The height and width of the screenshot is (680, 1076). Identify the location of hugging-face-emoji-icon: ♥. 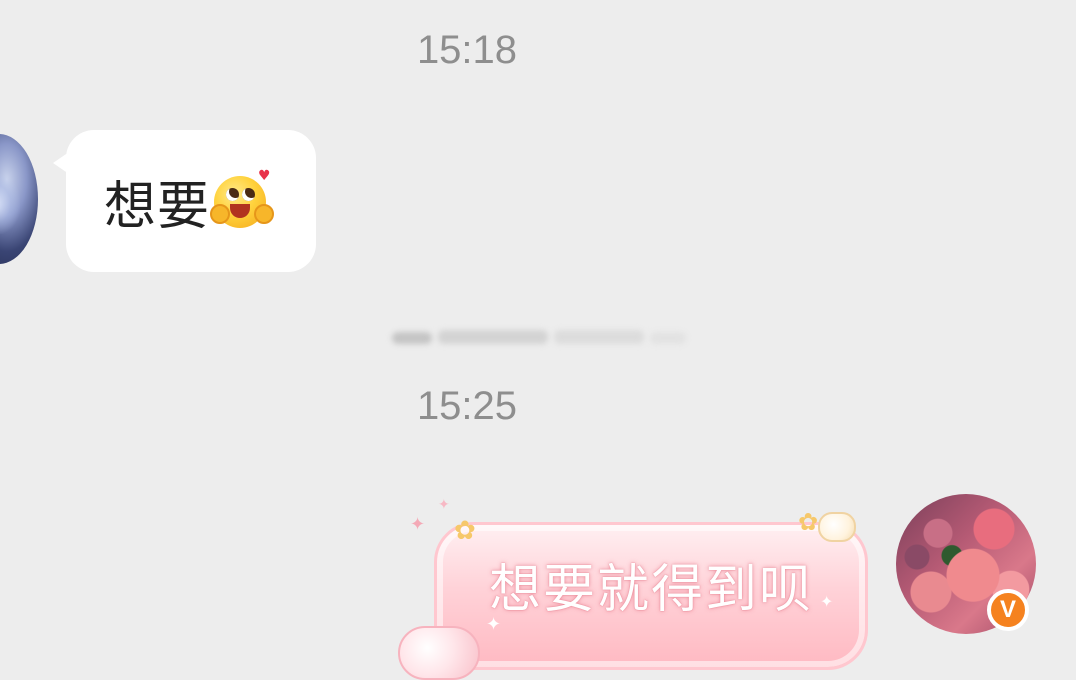
(242, 198).